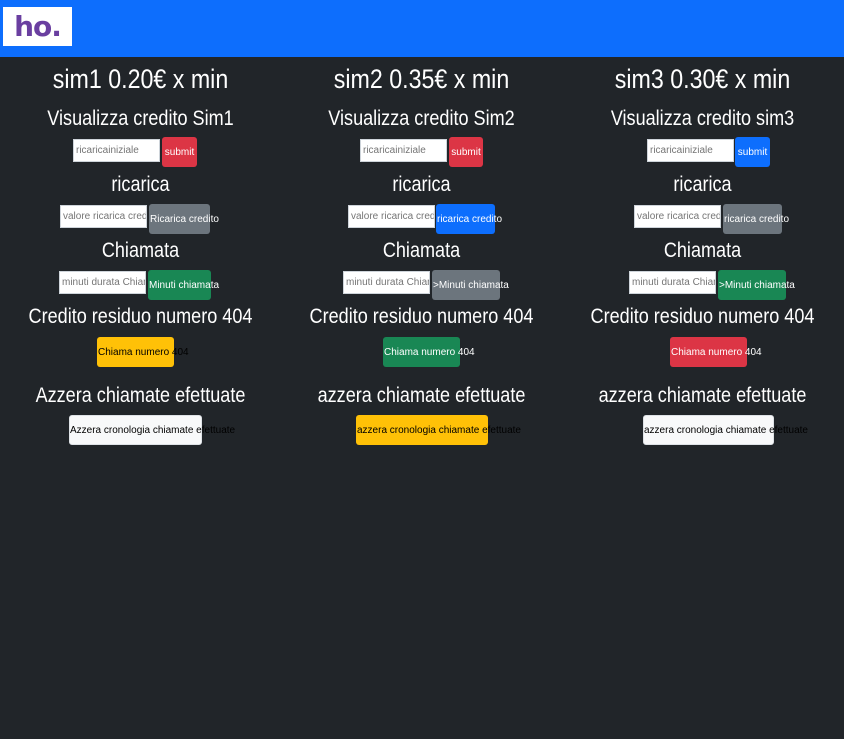  Describe the element at coordinates (421, 118) in the screenshot. I see `credit-heading: Visualizza credito Sim2` at that location.